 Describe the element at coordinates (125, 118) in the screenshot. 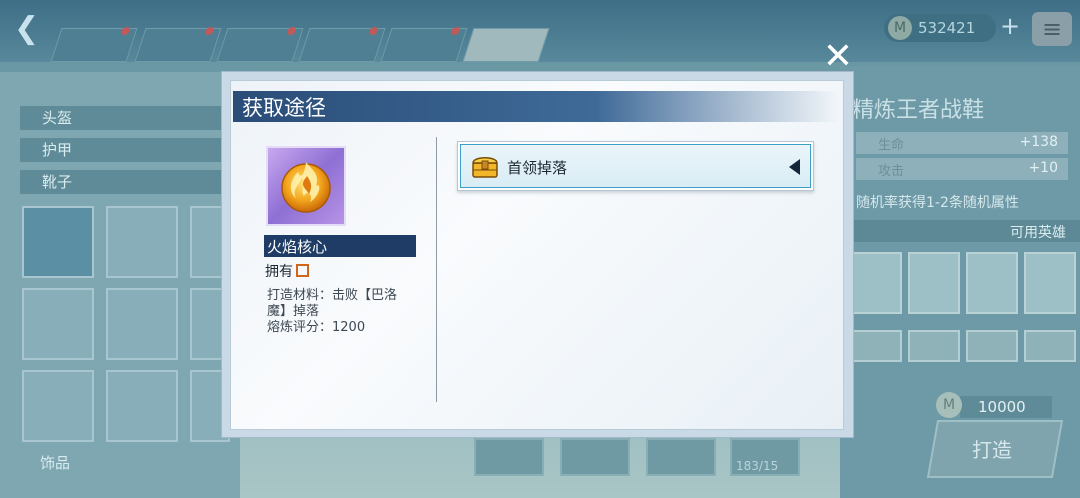

I see `slot-helmet: 头盔` at that location.